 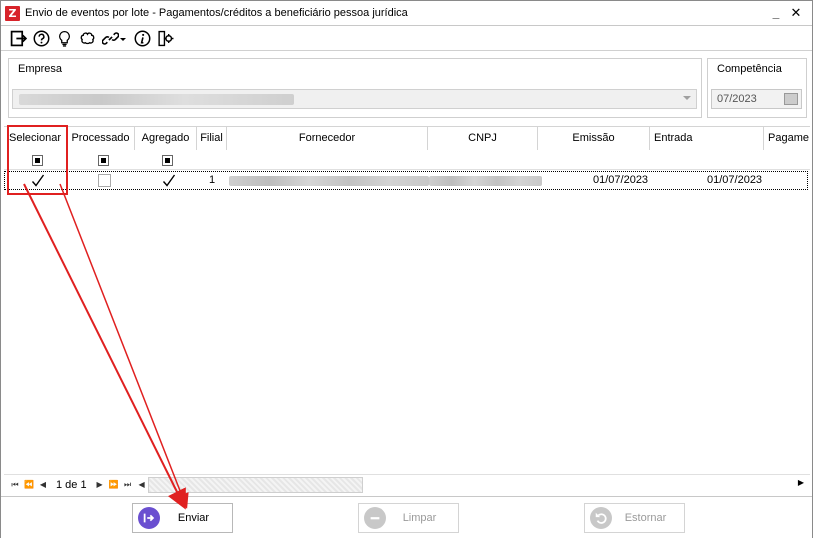 I want to click on row-agregado-checkbox, so click(x=169, y=180).